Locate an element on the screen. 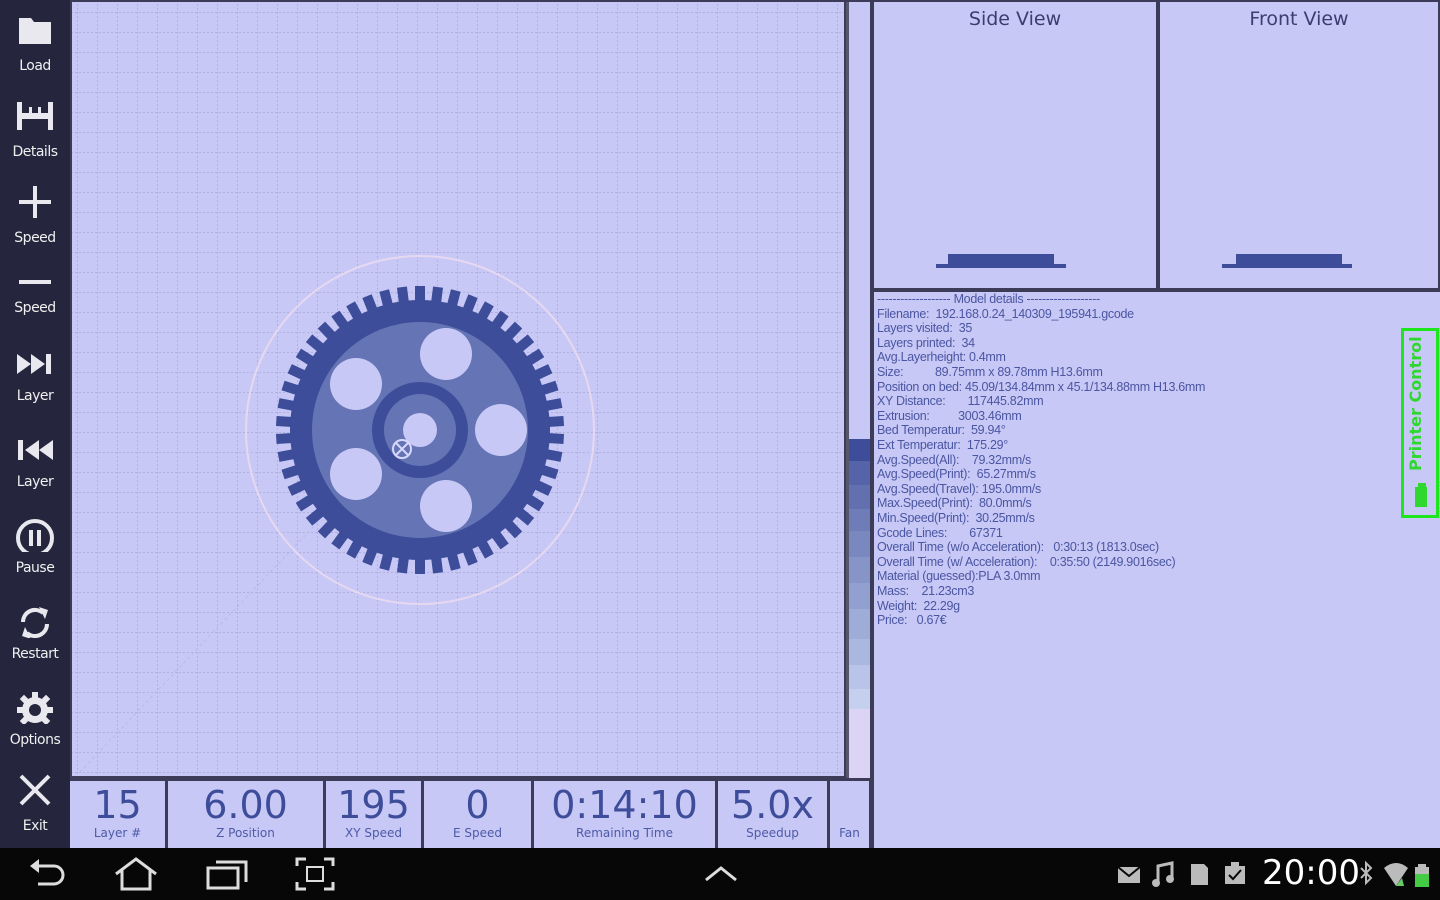 The height and width of the screenshot is (900, 1440). gear-model is located at coordinates (420, 430).